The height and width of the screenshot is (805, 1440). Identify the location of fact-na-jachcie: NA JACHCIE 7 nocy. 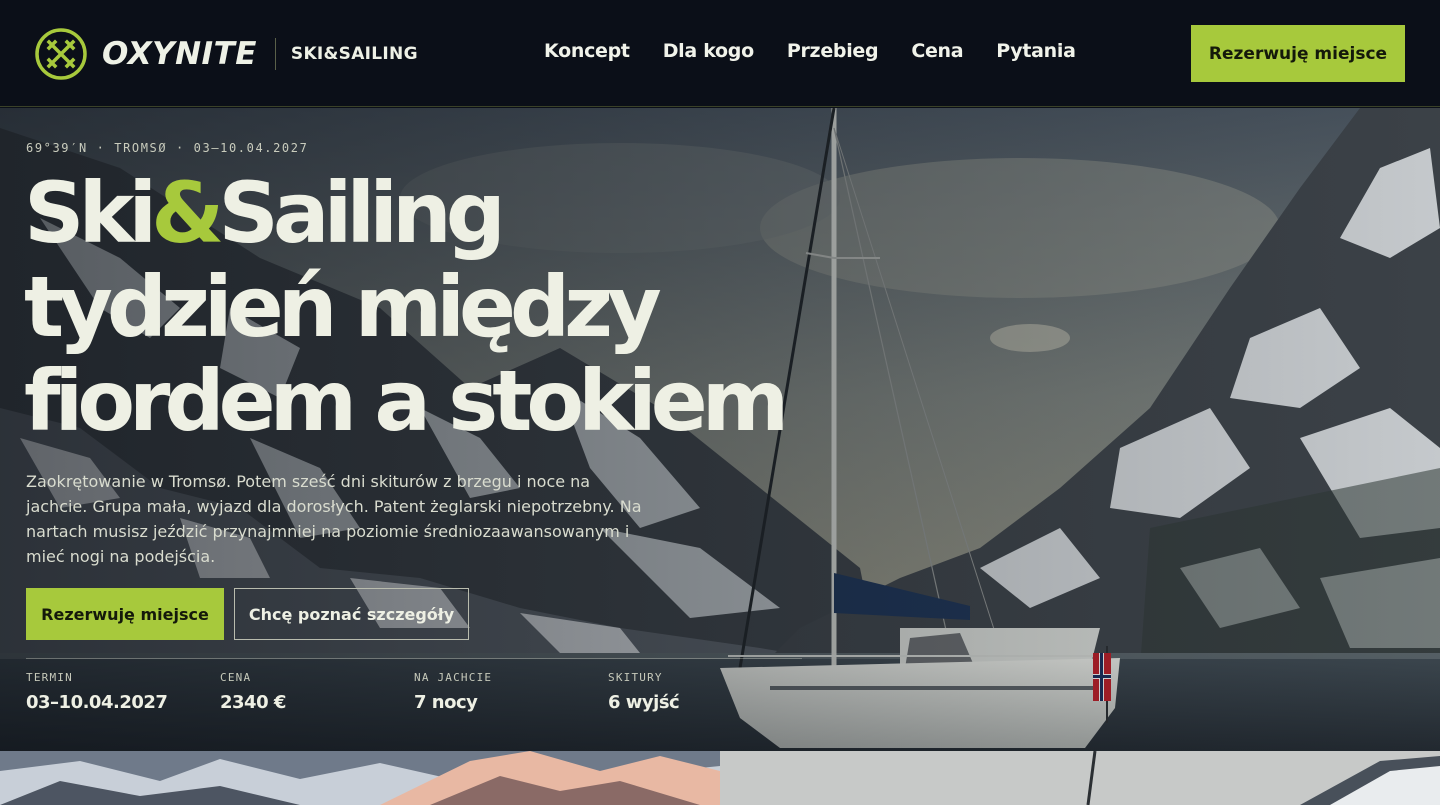
(511, 685).